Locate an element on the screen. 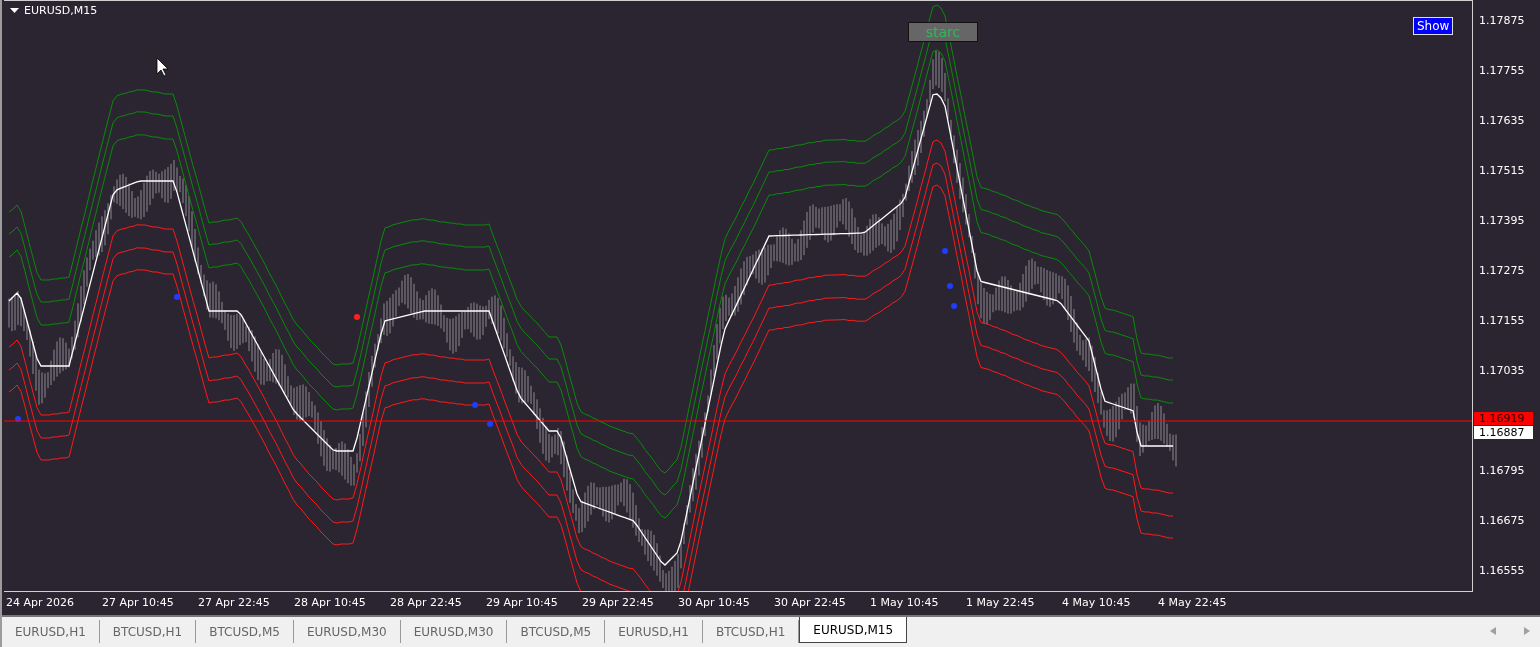 This screenshot has height=647, width=1540. scroll-left-icon is located at coordinates (1493, 631).